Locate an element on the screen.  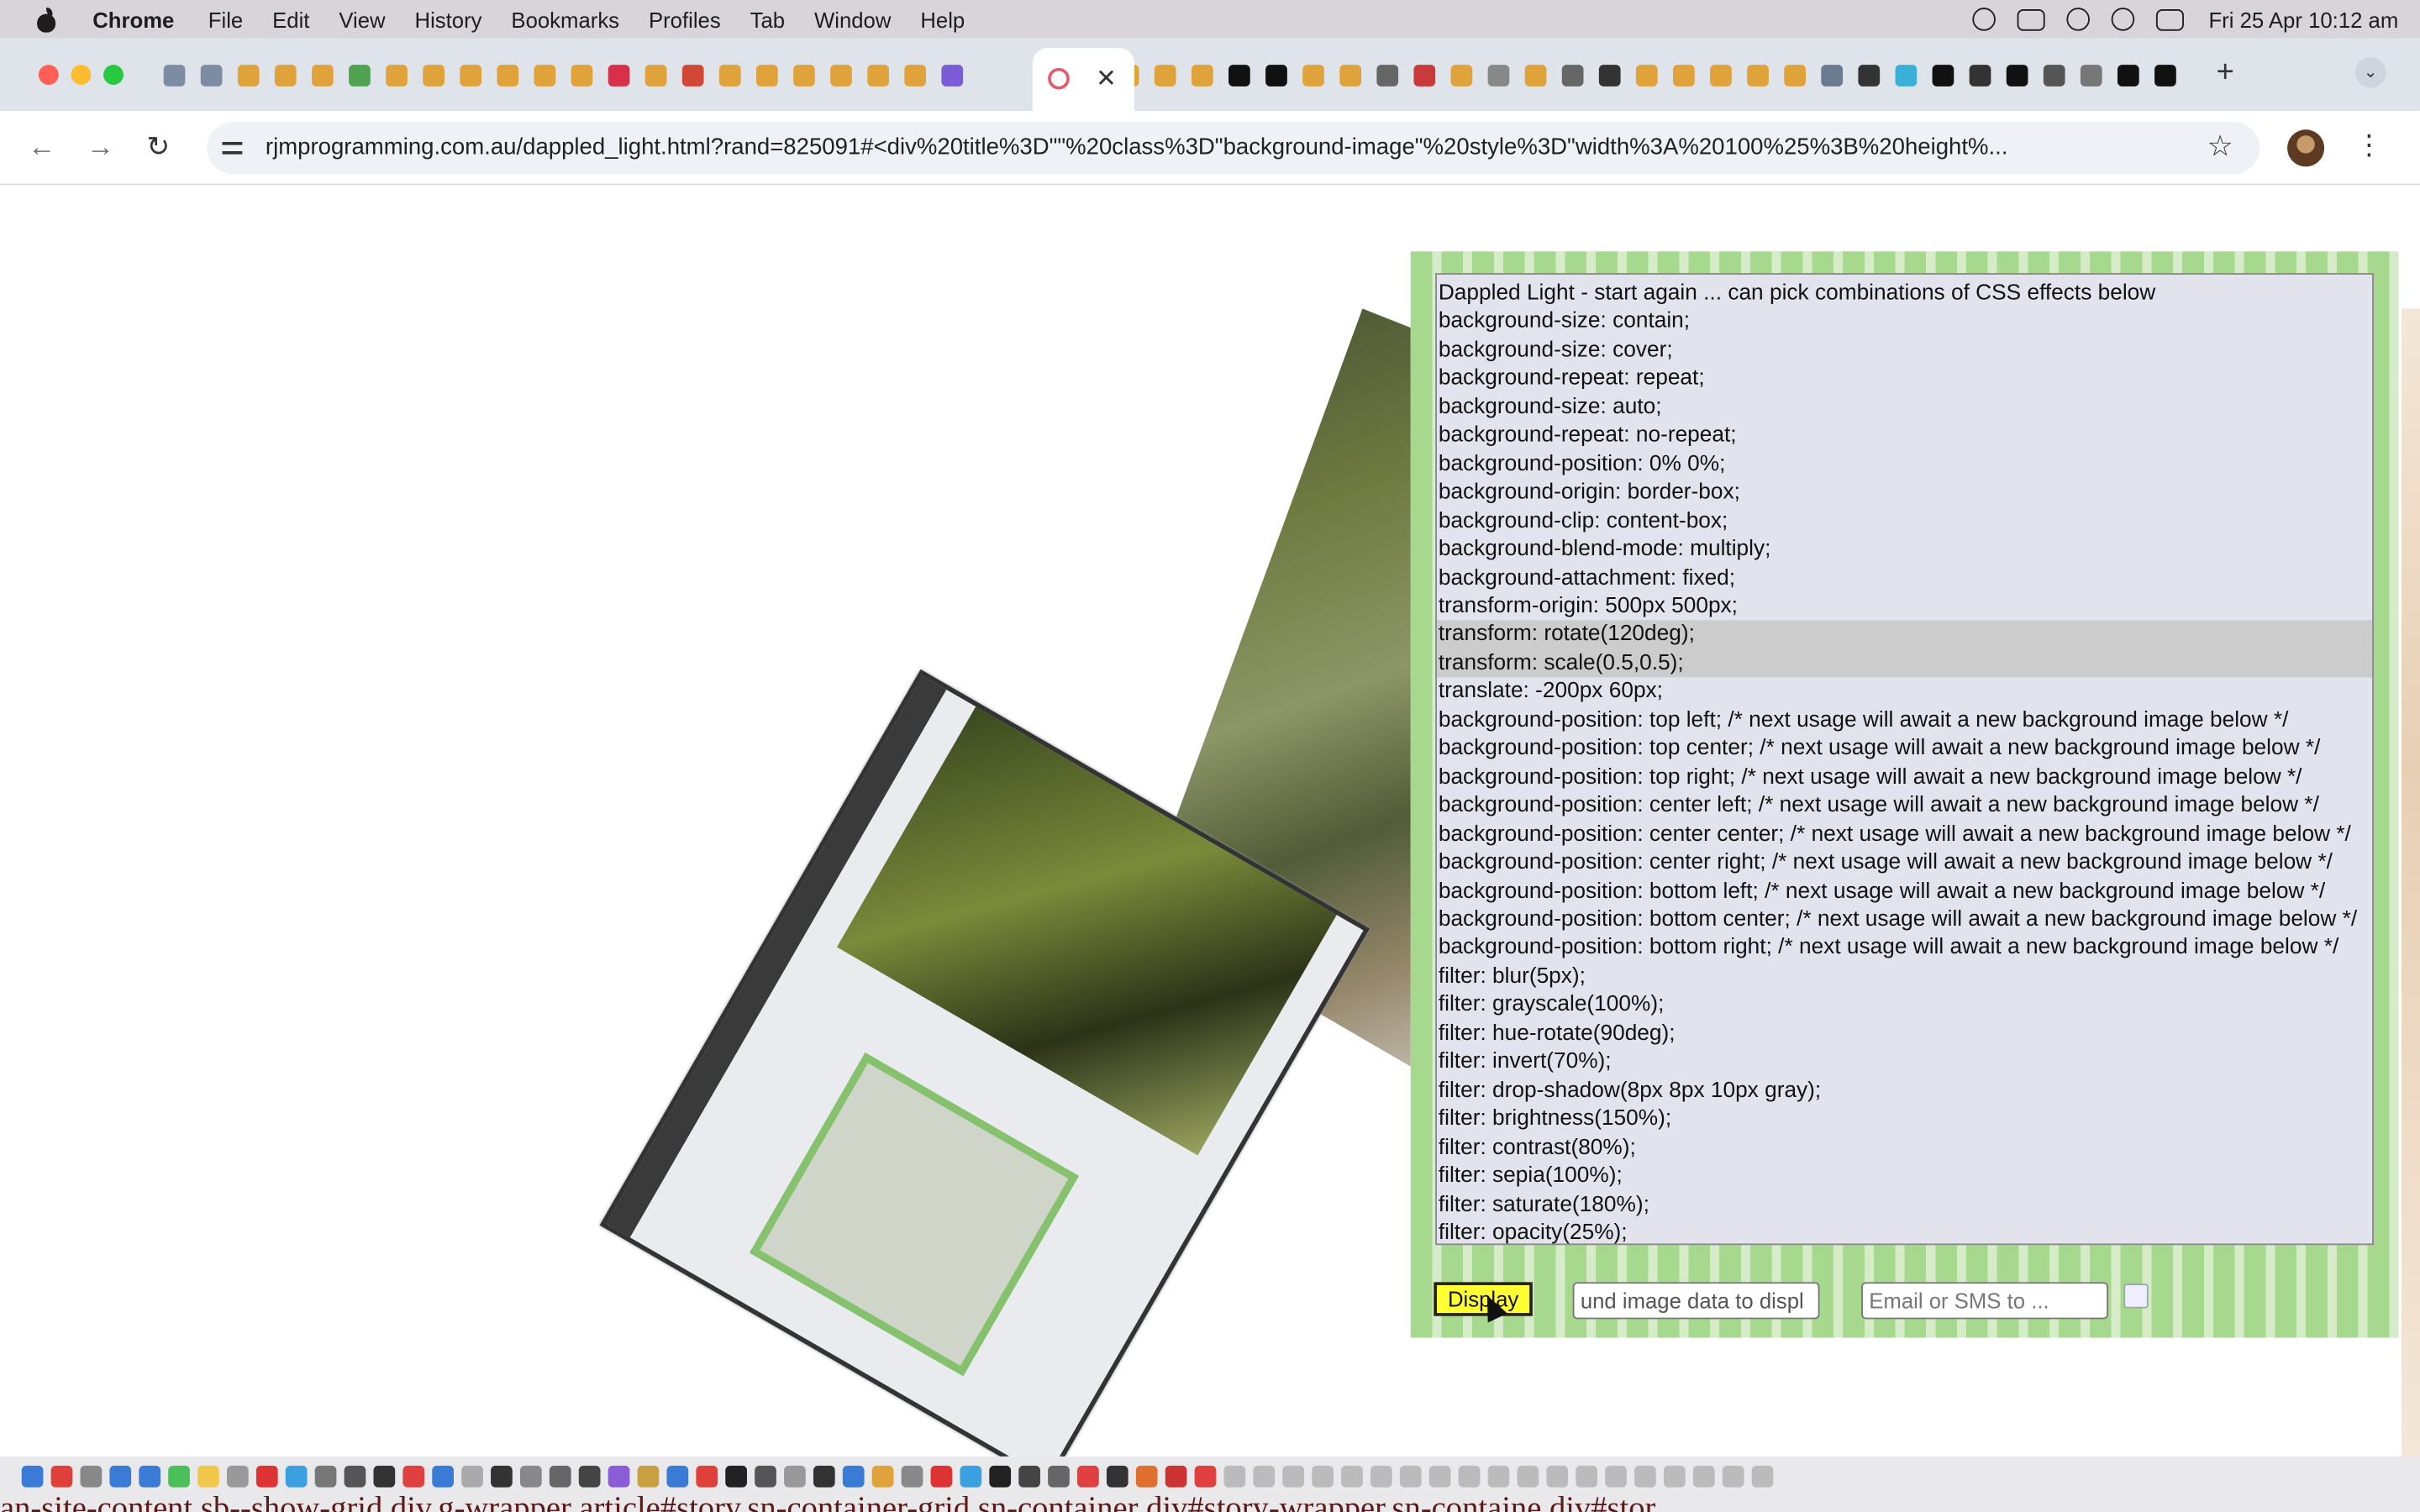
menubar-clock: Fri 25 Apr 10:12 am is located at coordinates (2303, 19).